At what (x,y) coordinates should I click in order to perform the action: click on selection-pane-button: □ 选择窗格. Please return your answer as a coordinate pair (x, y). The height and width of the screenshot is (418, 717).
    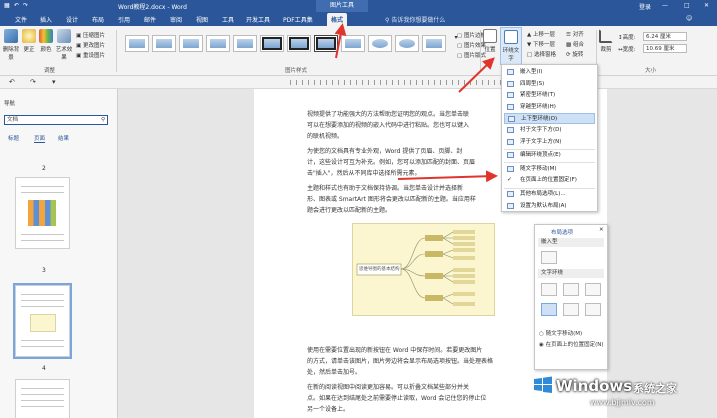
    Looking at the image, I should click on (541, 54).